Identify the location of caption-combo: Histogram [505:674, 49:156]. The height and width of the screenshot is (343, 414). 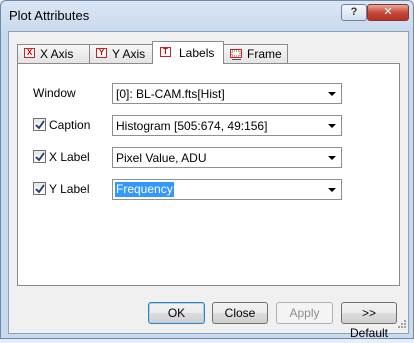
(227, 125).